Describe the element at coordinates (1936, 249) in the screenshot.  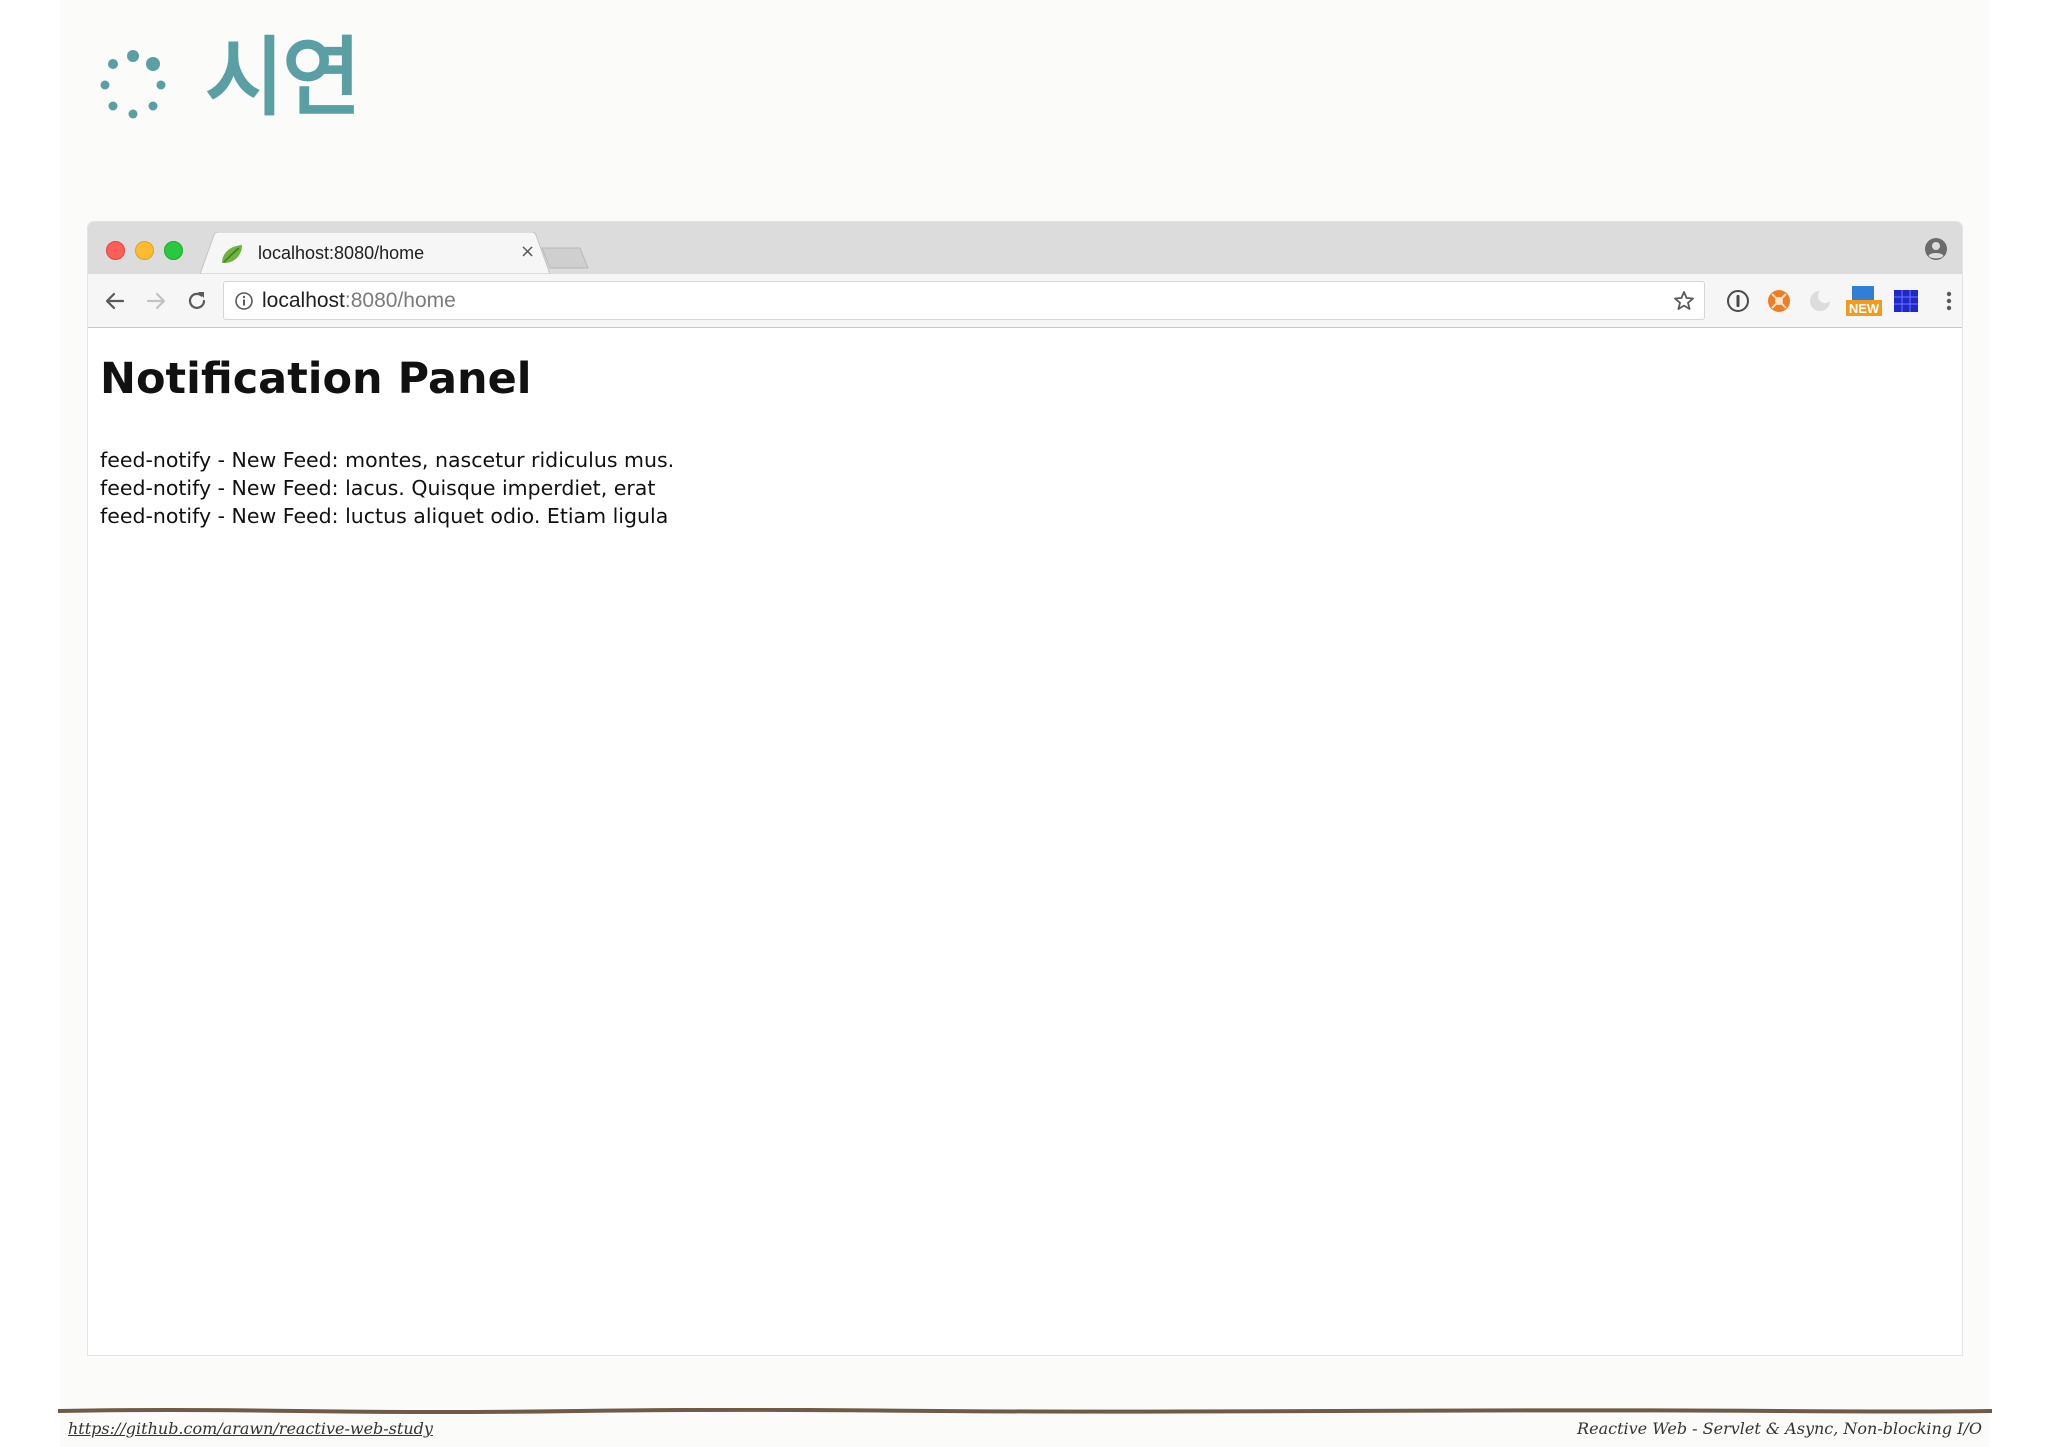
I see `user-circle-icon` at that location.